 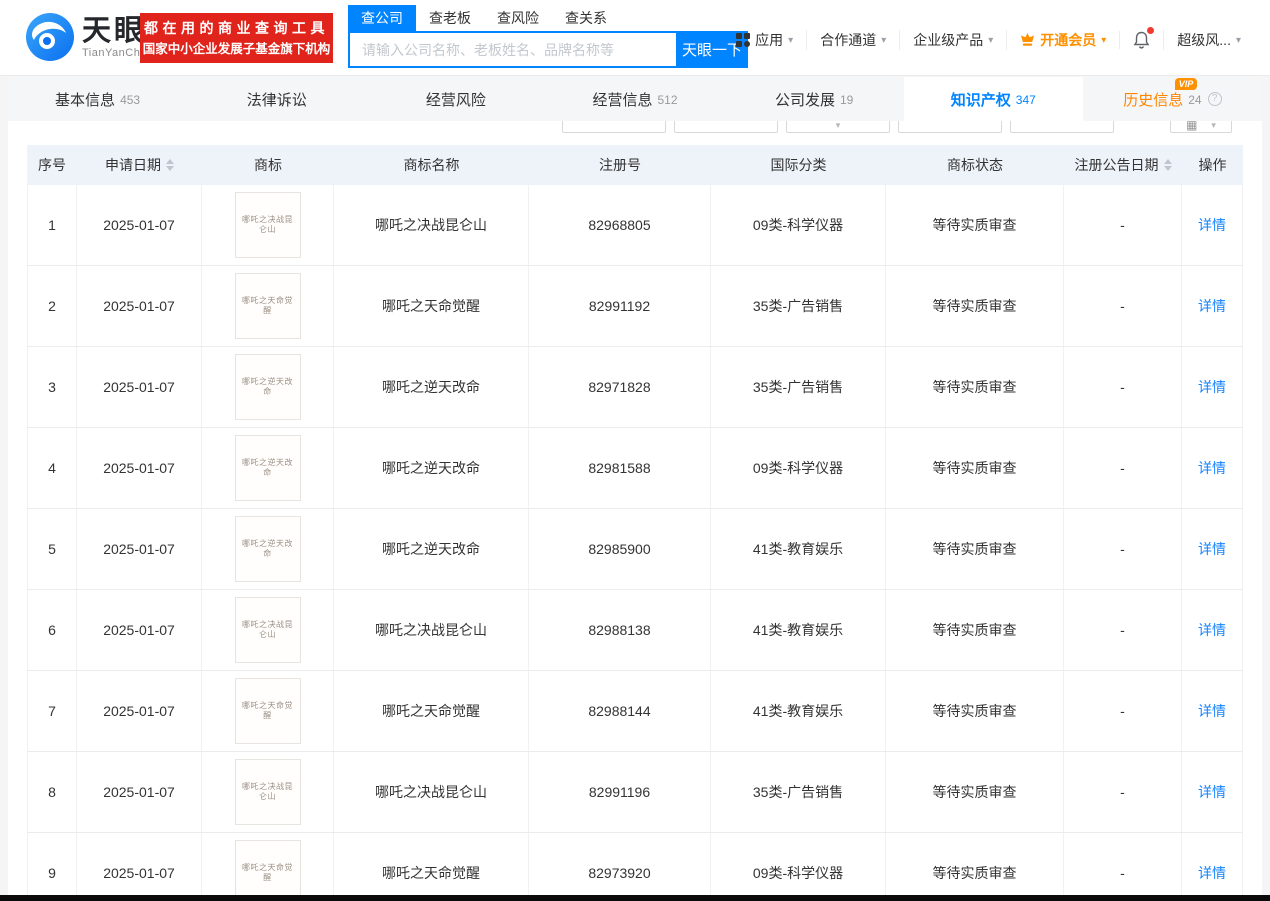 I want to click on tab-经营信息: 经营信息 512, so click(x=634, y=99).